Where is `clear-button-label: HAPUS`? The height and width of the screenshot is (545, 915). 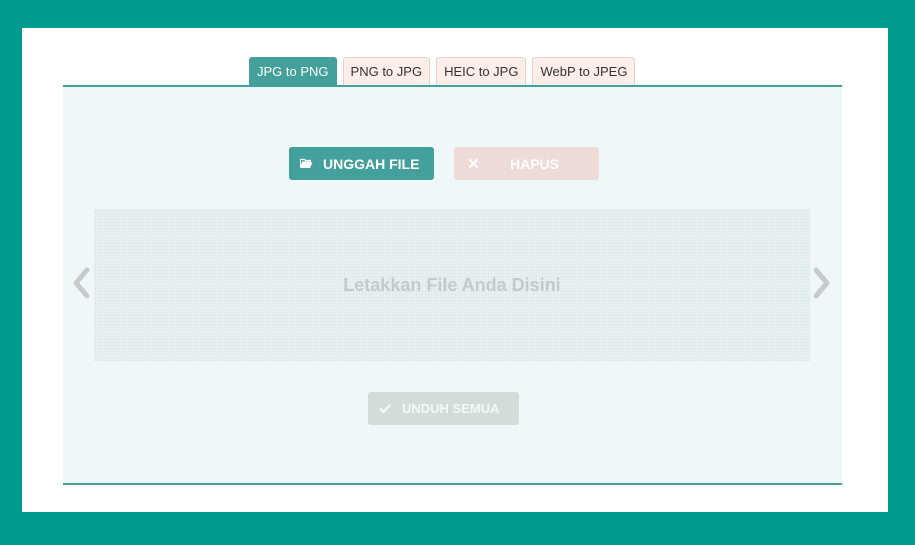 clear-button-label: HAPUS is located at coordinates (535, 163).